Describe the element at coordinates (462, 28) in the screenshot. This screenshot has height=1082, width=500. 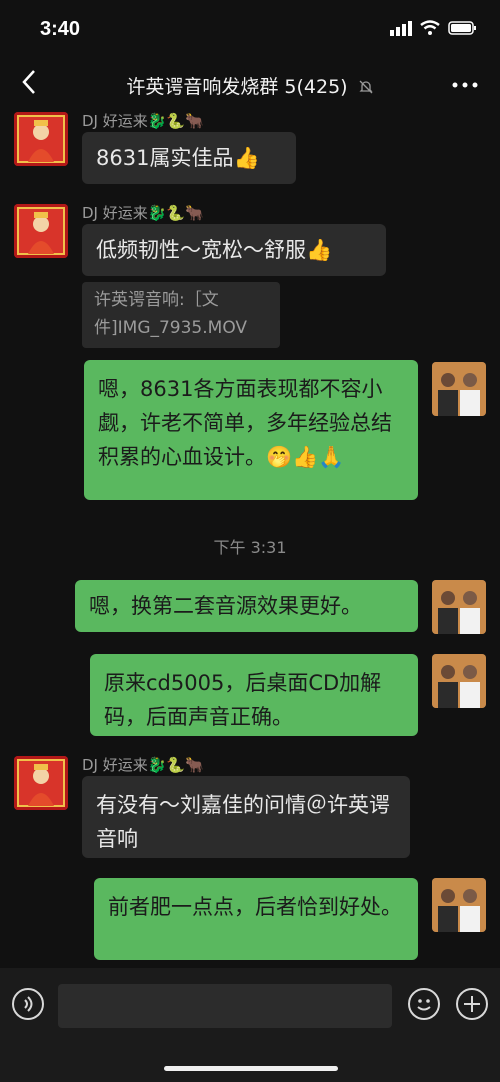
I see `battery-icon` at that location.